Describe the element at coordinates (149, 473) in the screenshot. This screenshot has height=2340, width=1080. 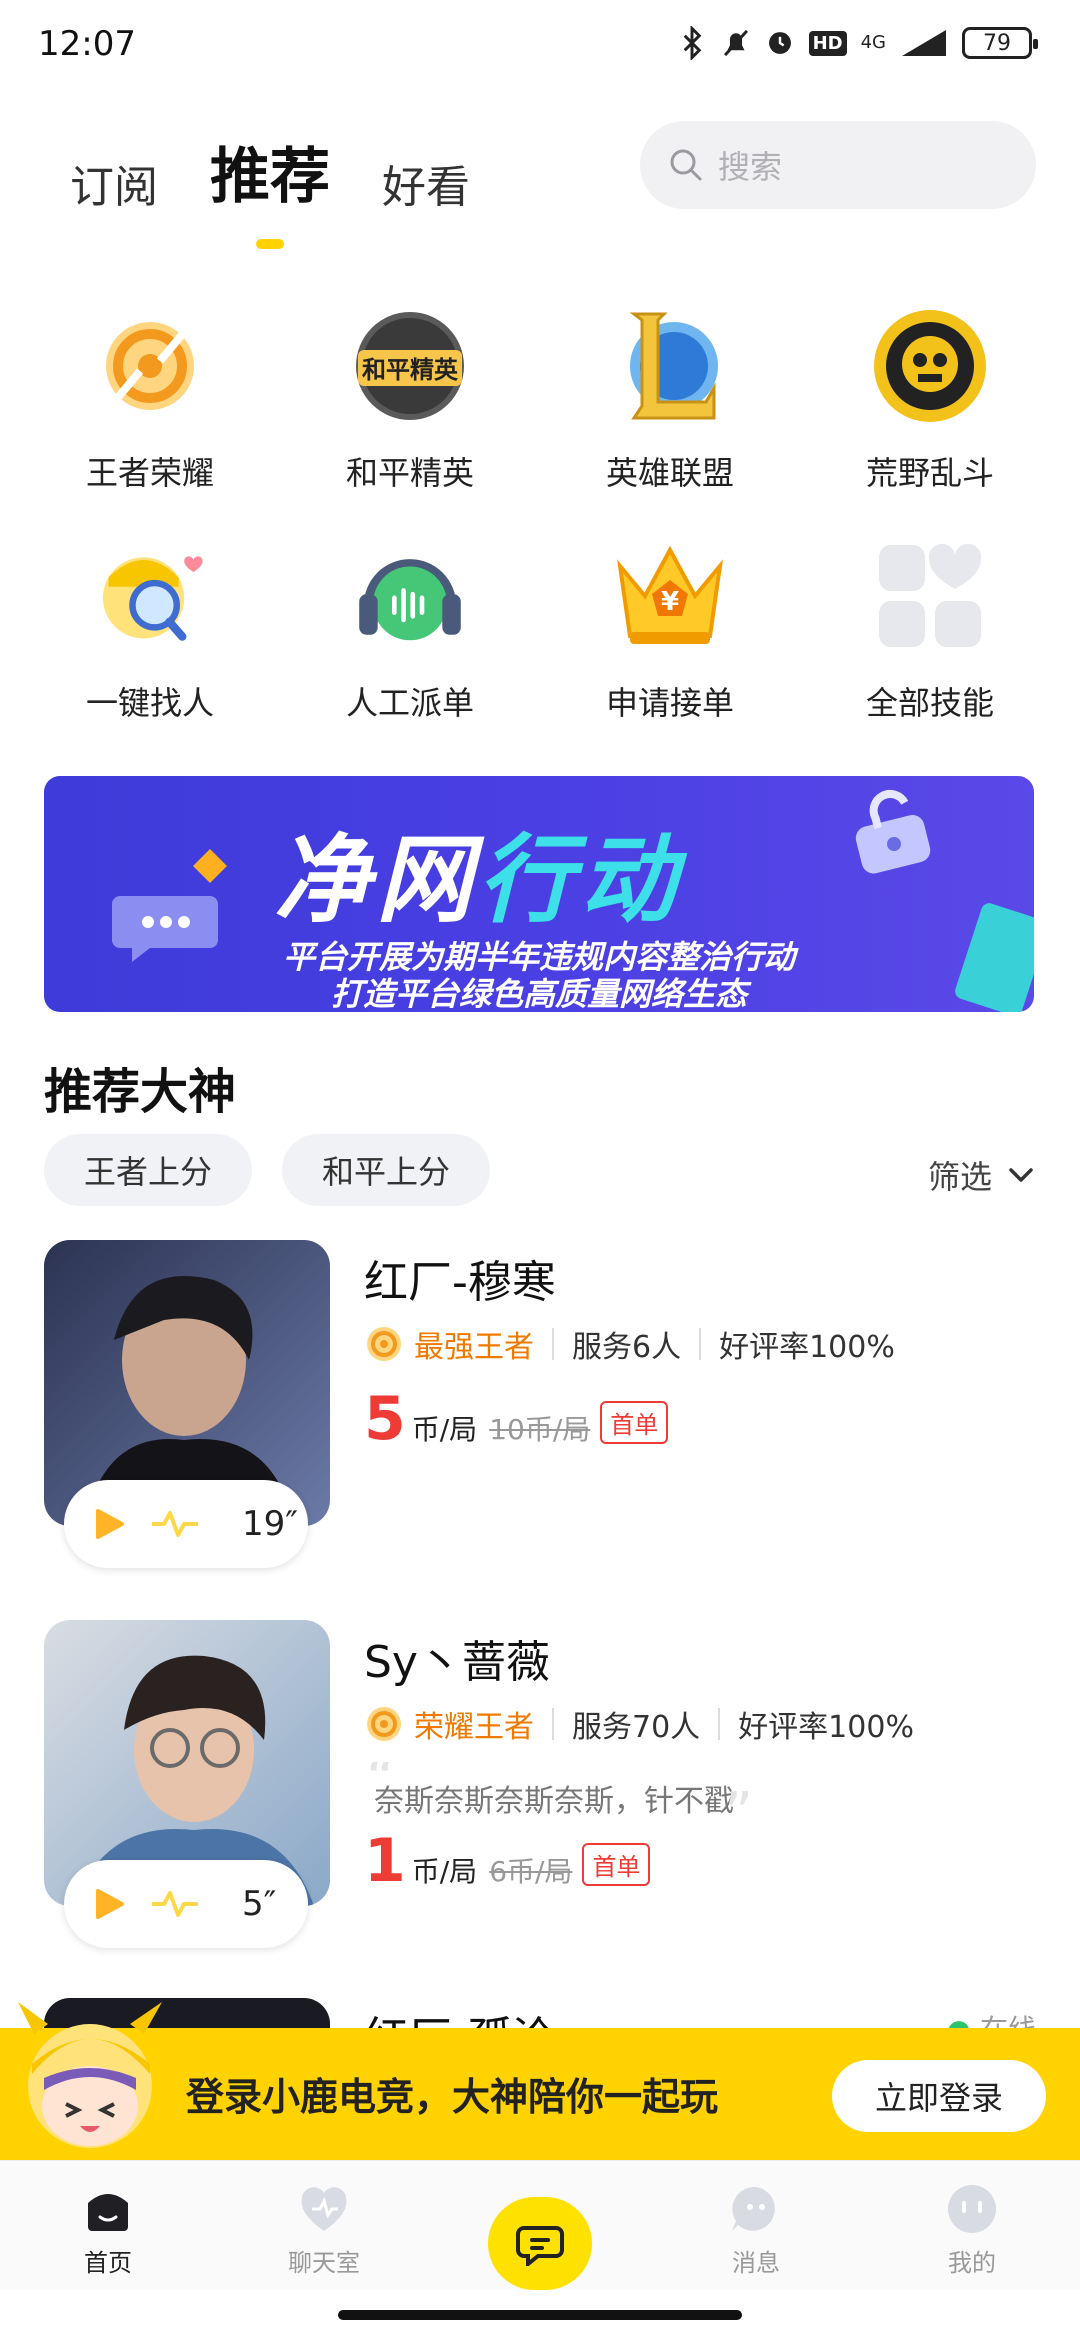
I see `grid-item-label: 王者荣耀` at that location.